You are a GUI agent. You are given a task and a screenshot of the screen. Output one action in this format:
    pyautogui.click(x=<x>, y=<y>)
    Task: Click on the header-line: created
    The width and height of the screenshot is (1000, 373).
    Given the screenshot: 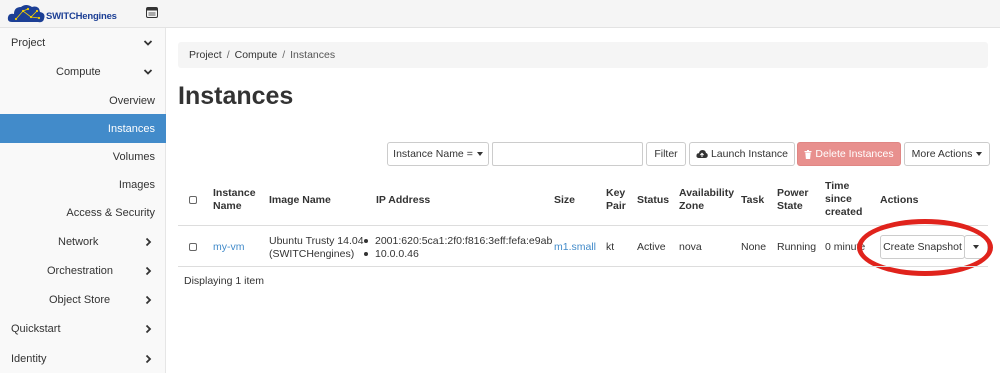 What is the action you would take?
    pyautogui.click(x=844, y=212)
    